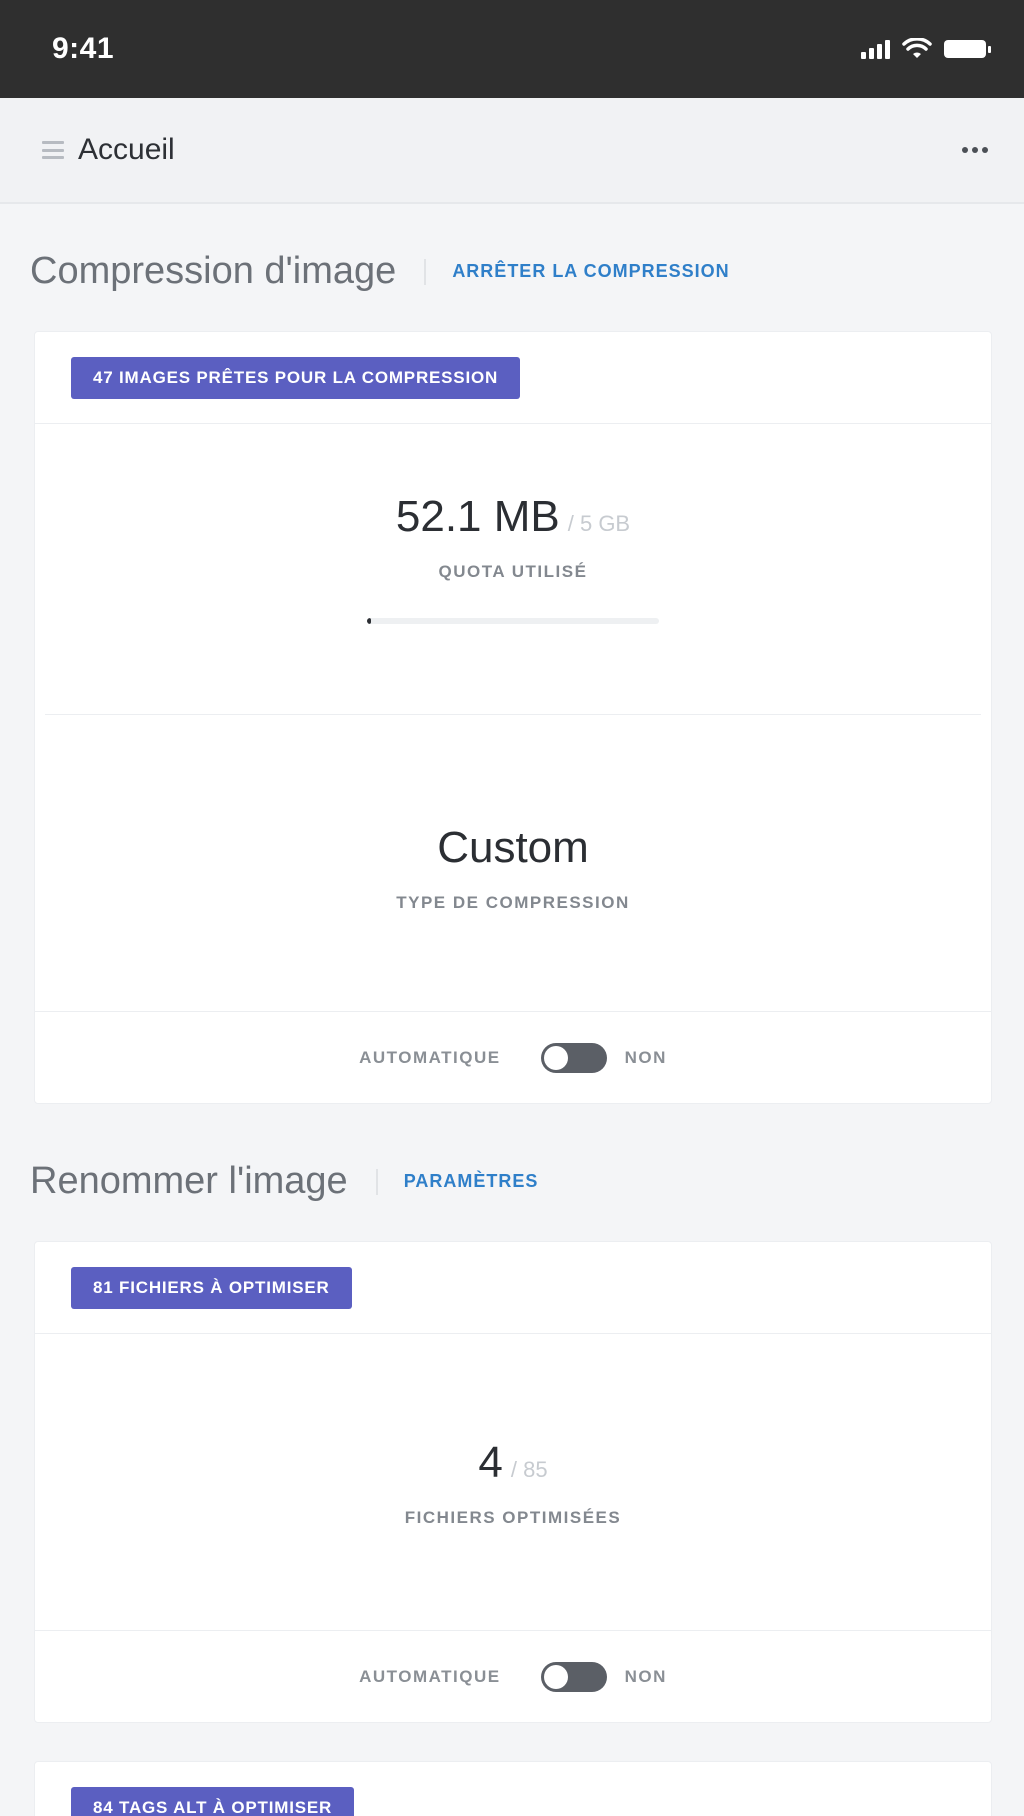 The image size is (1024, 1816). I want to click on rename-header: Renommer l'image PARAMÈTRES, so click(512, 1181).